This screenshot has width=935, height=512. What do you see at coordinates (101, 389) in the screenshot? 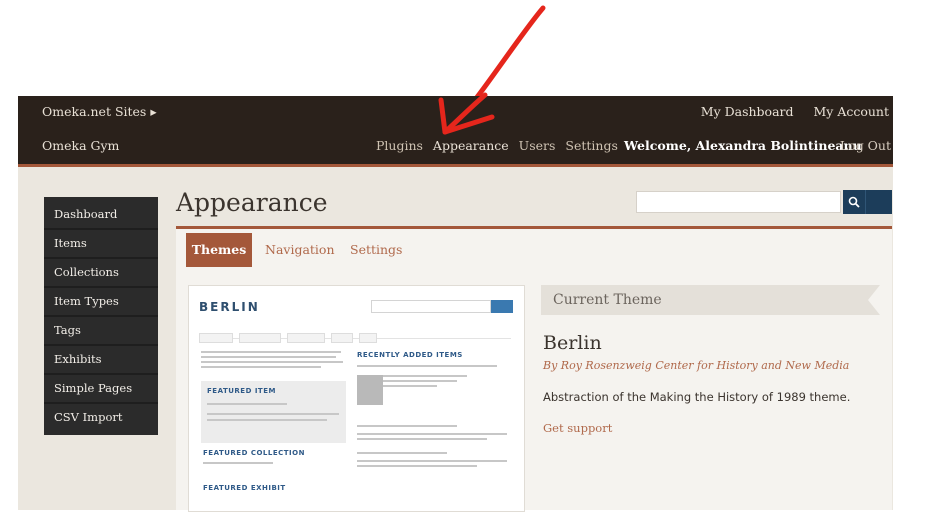
I see `sidebar-item-simple-pages: Simple Pages` at bounding box center [101, 389].